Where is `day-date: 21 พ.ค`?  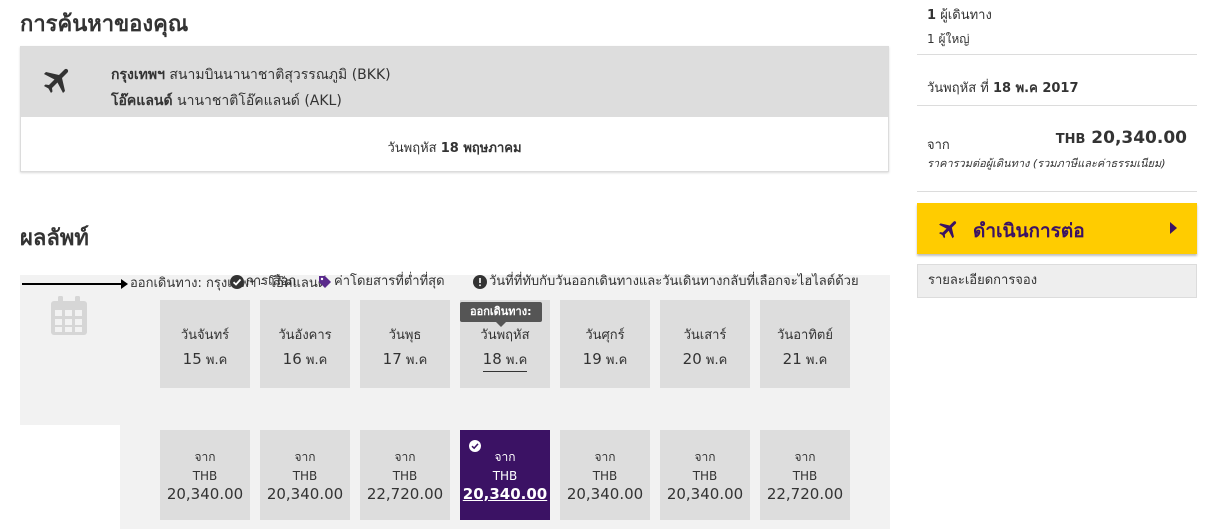
day-date: 21 พ.ค is located at coordinates (805, 359).